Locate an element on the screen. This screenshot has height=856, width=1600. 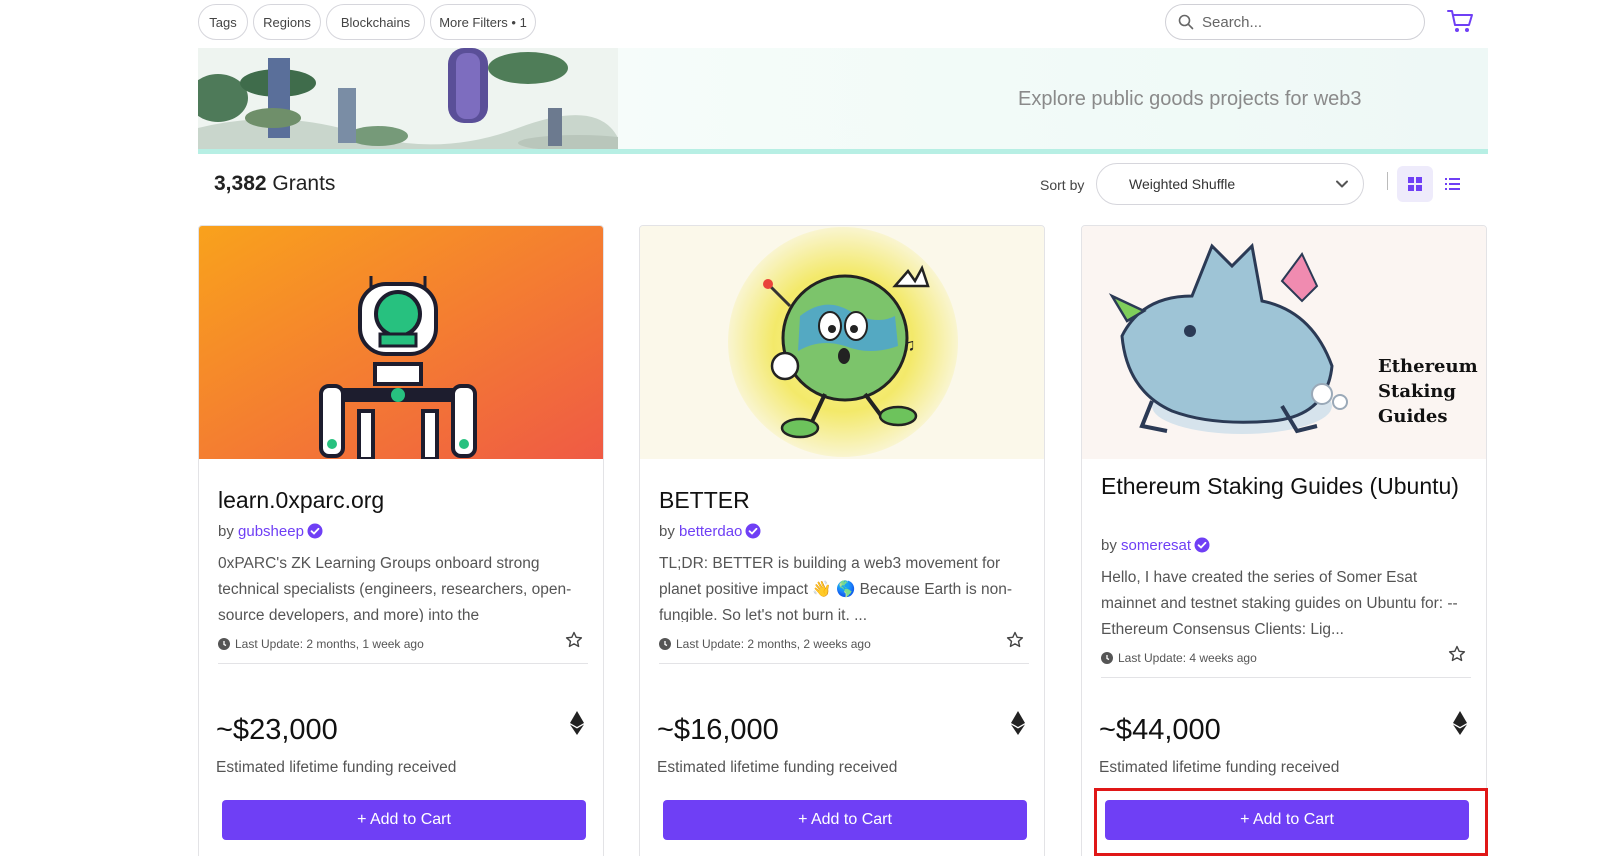
banner-divider is located at coordinates (843, 151).